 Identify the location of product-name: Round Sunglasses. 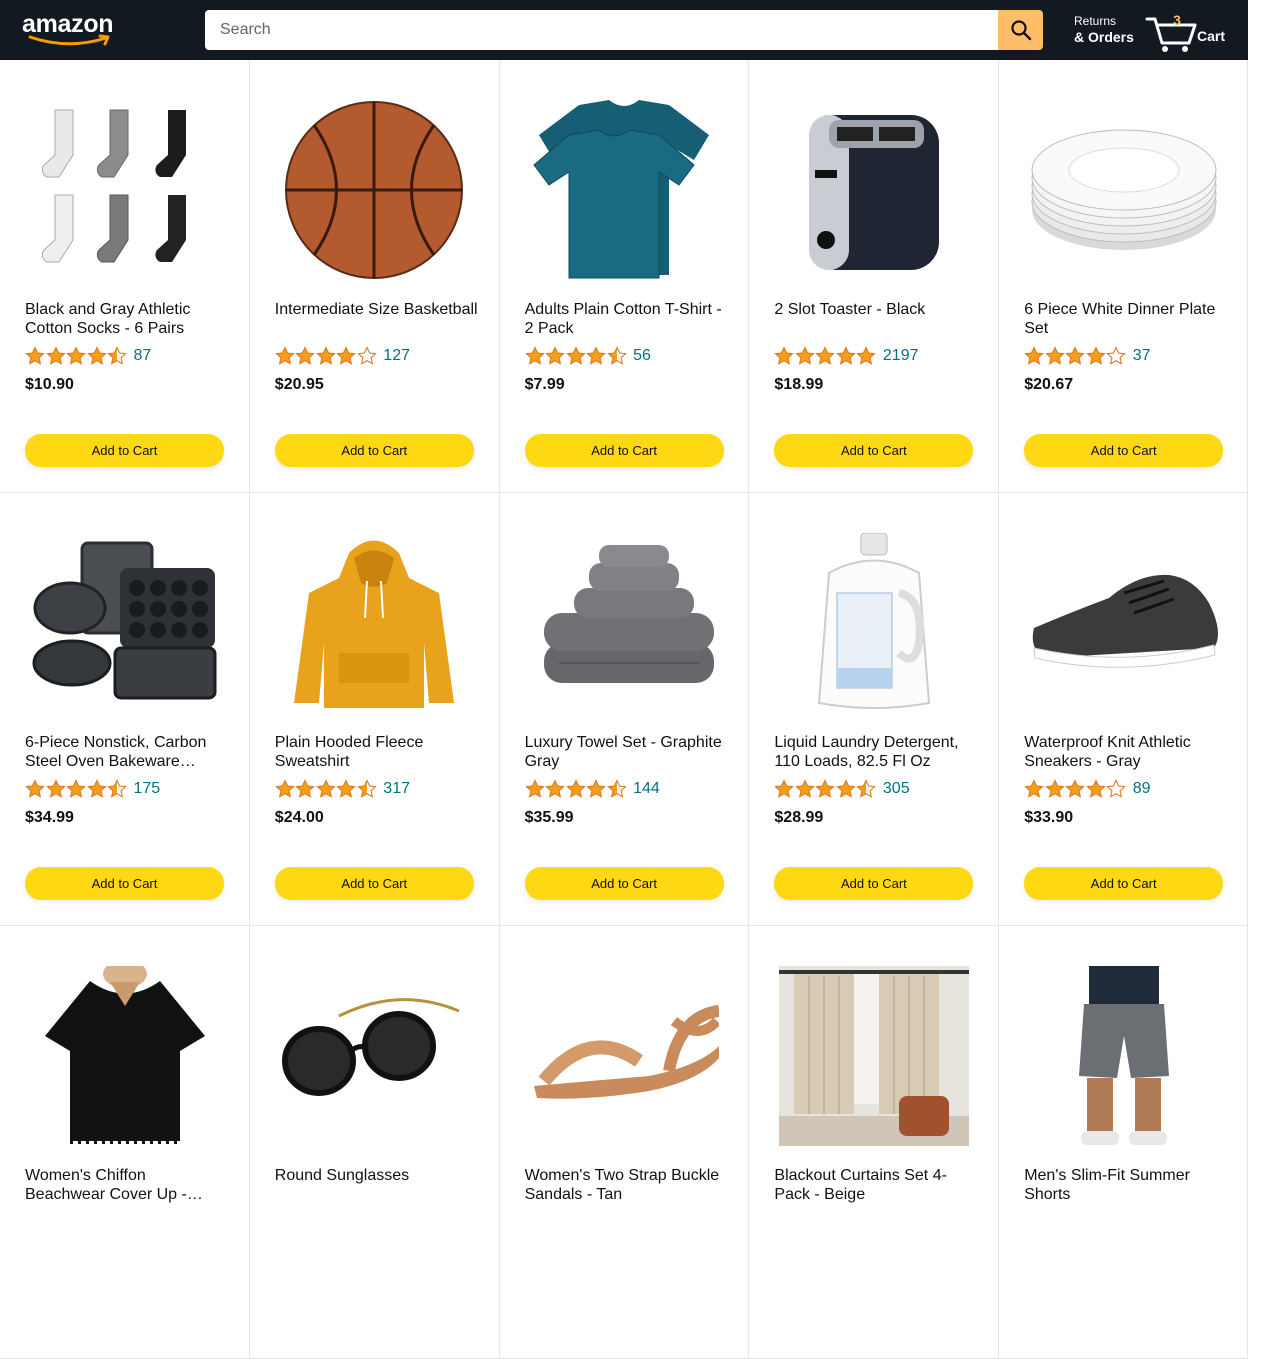
(377, 1175).